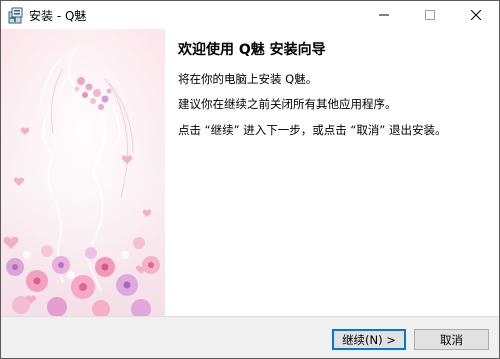 The height and width of the screenshot is (359, 500). Describe the element at coordinates (287, 104) in the screenshot. I see `advice-text: 建议你在继续之前关闭所有其他应用程序。` at that location.